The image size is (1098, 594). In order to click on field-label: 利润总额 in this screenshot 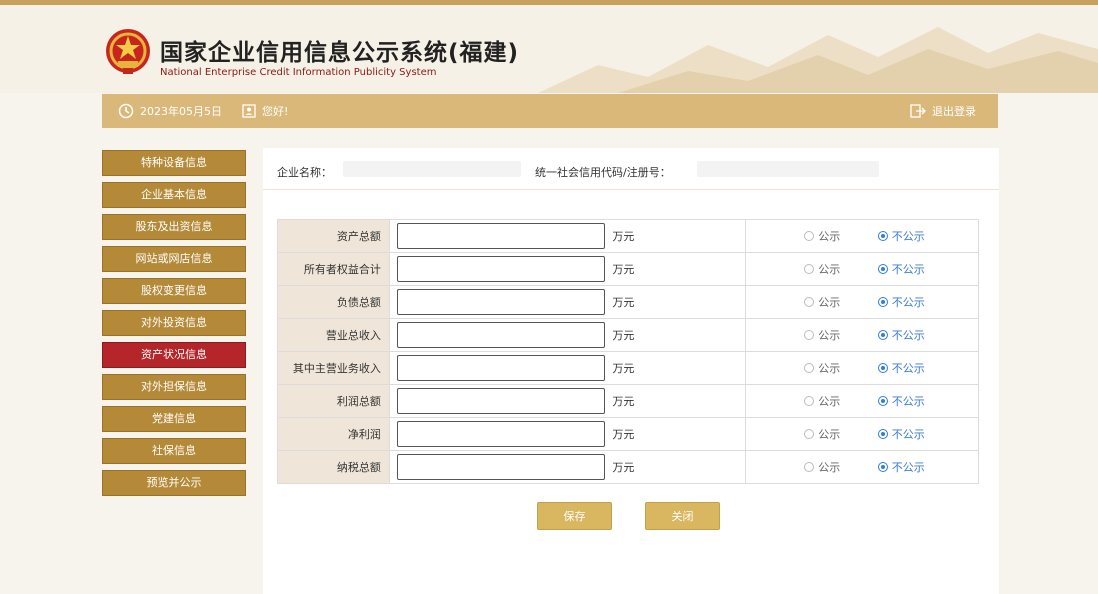, I will do `click(333, 401)`.